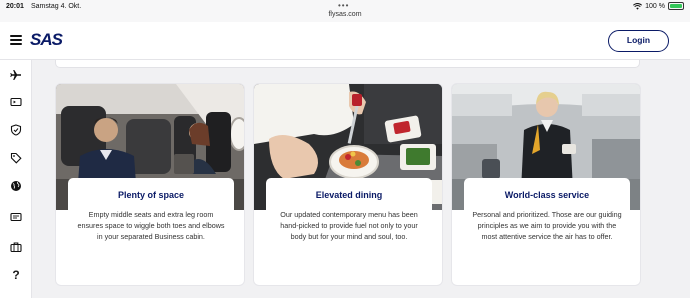 The width and height of the screenshot is (690, 298). What do you see at coordinates (638, 41) in the screenshot?
I see `login-button: Login` at bounding box center [638, 41].